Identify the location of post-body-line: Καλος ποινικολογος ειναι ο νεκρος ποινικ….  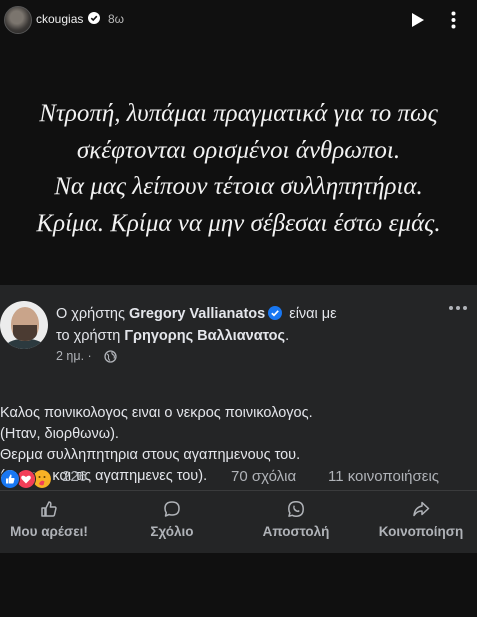
(156, 413).